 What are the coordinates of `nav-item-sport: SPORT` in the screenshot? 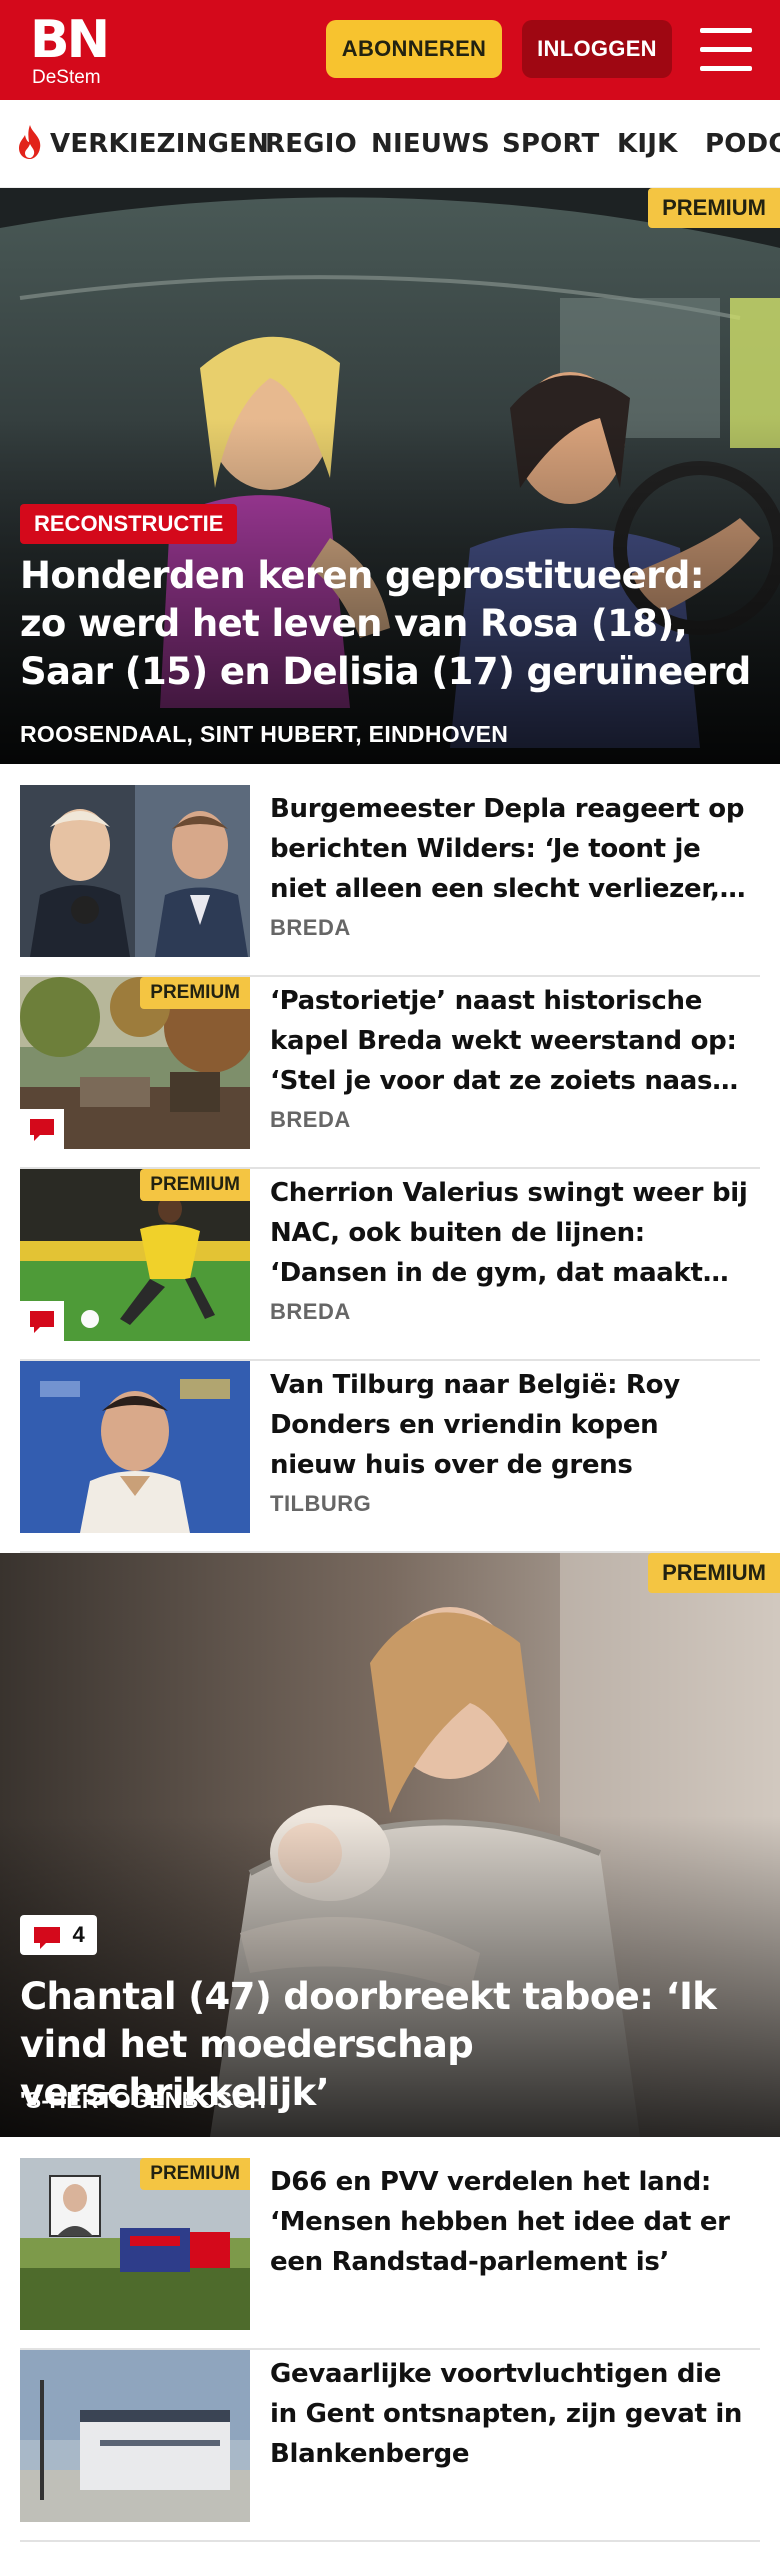 It's located at (550, 143).